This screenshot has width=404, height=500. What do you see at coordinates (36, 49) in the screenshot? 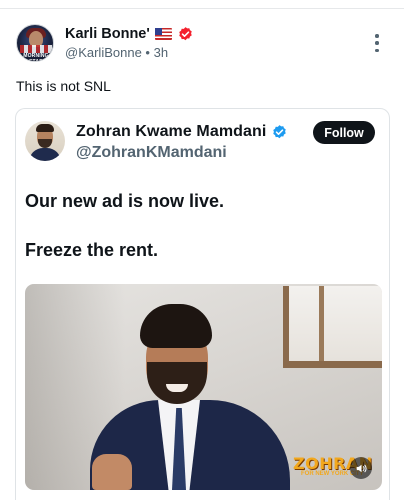
I see `avatar-flag-band` at bounding box center [36, 49].